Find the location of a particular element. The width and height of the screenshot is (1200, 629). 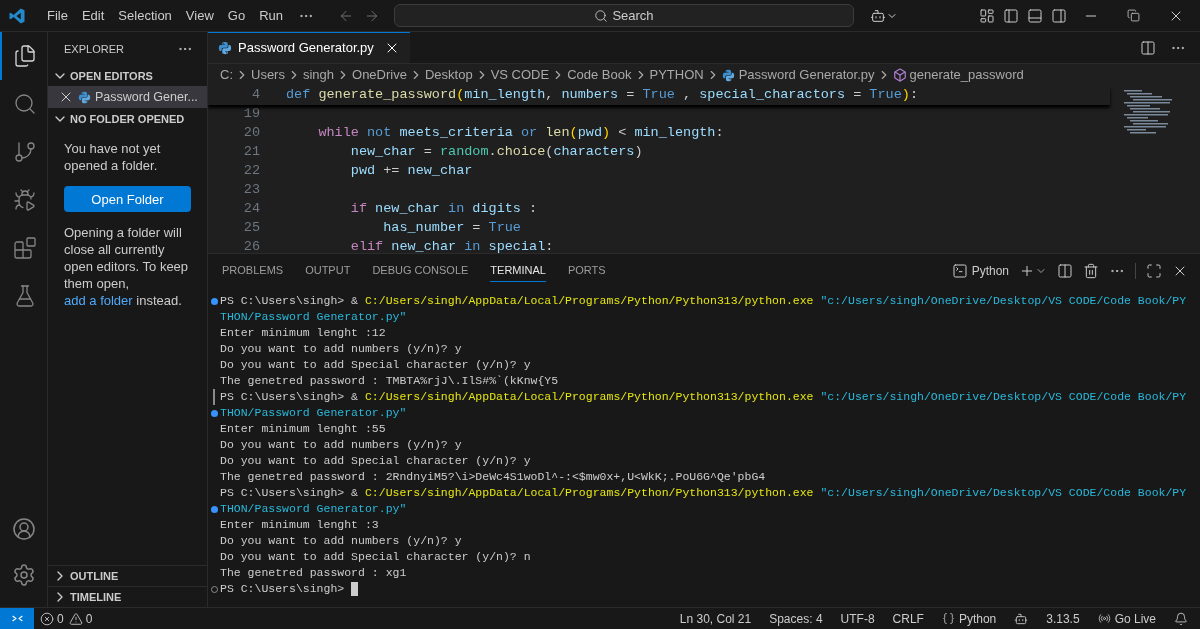

line-ending: CRLF is located at coordinates (908, 618).